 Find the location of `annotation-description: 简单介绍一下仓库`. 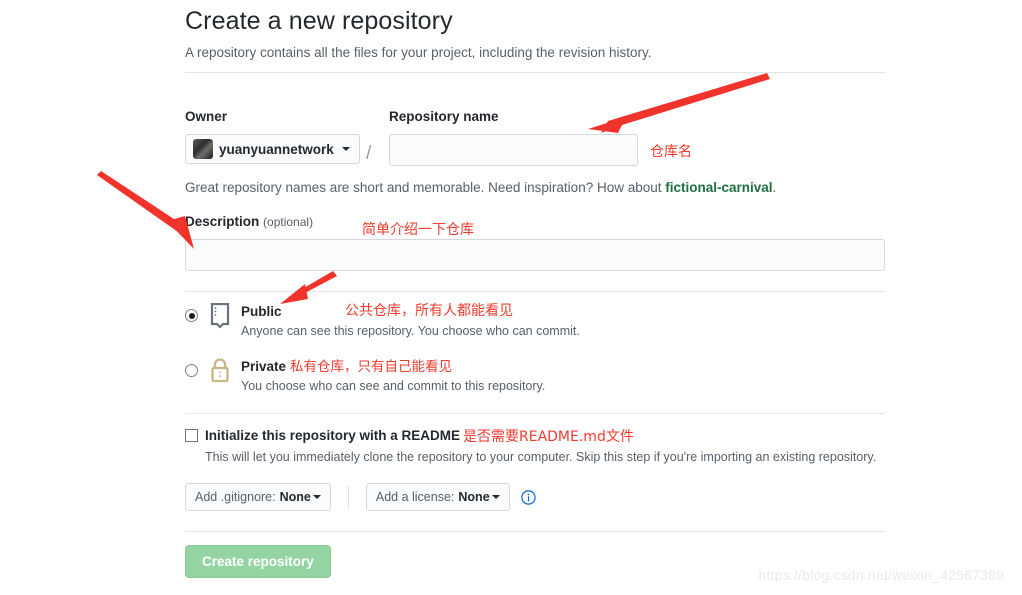

annotation-description: 简单介绍一下仓库 is located at coordinates (418, 230).